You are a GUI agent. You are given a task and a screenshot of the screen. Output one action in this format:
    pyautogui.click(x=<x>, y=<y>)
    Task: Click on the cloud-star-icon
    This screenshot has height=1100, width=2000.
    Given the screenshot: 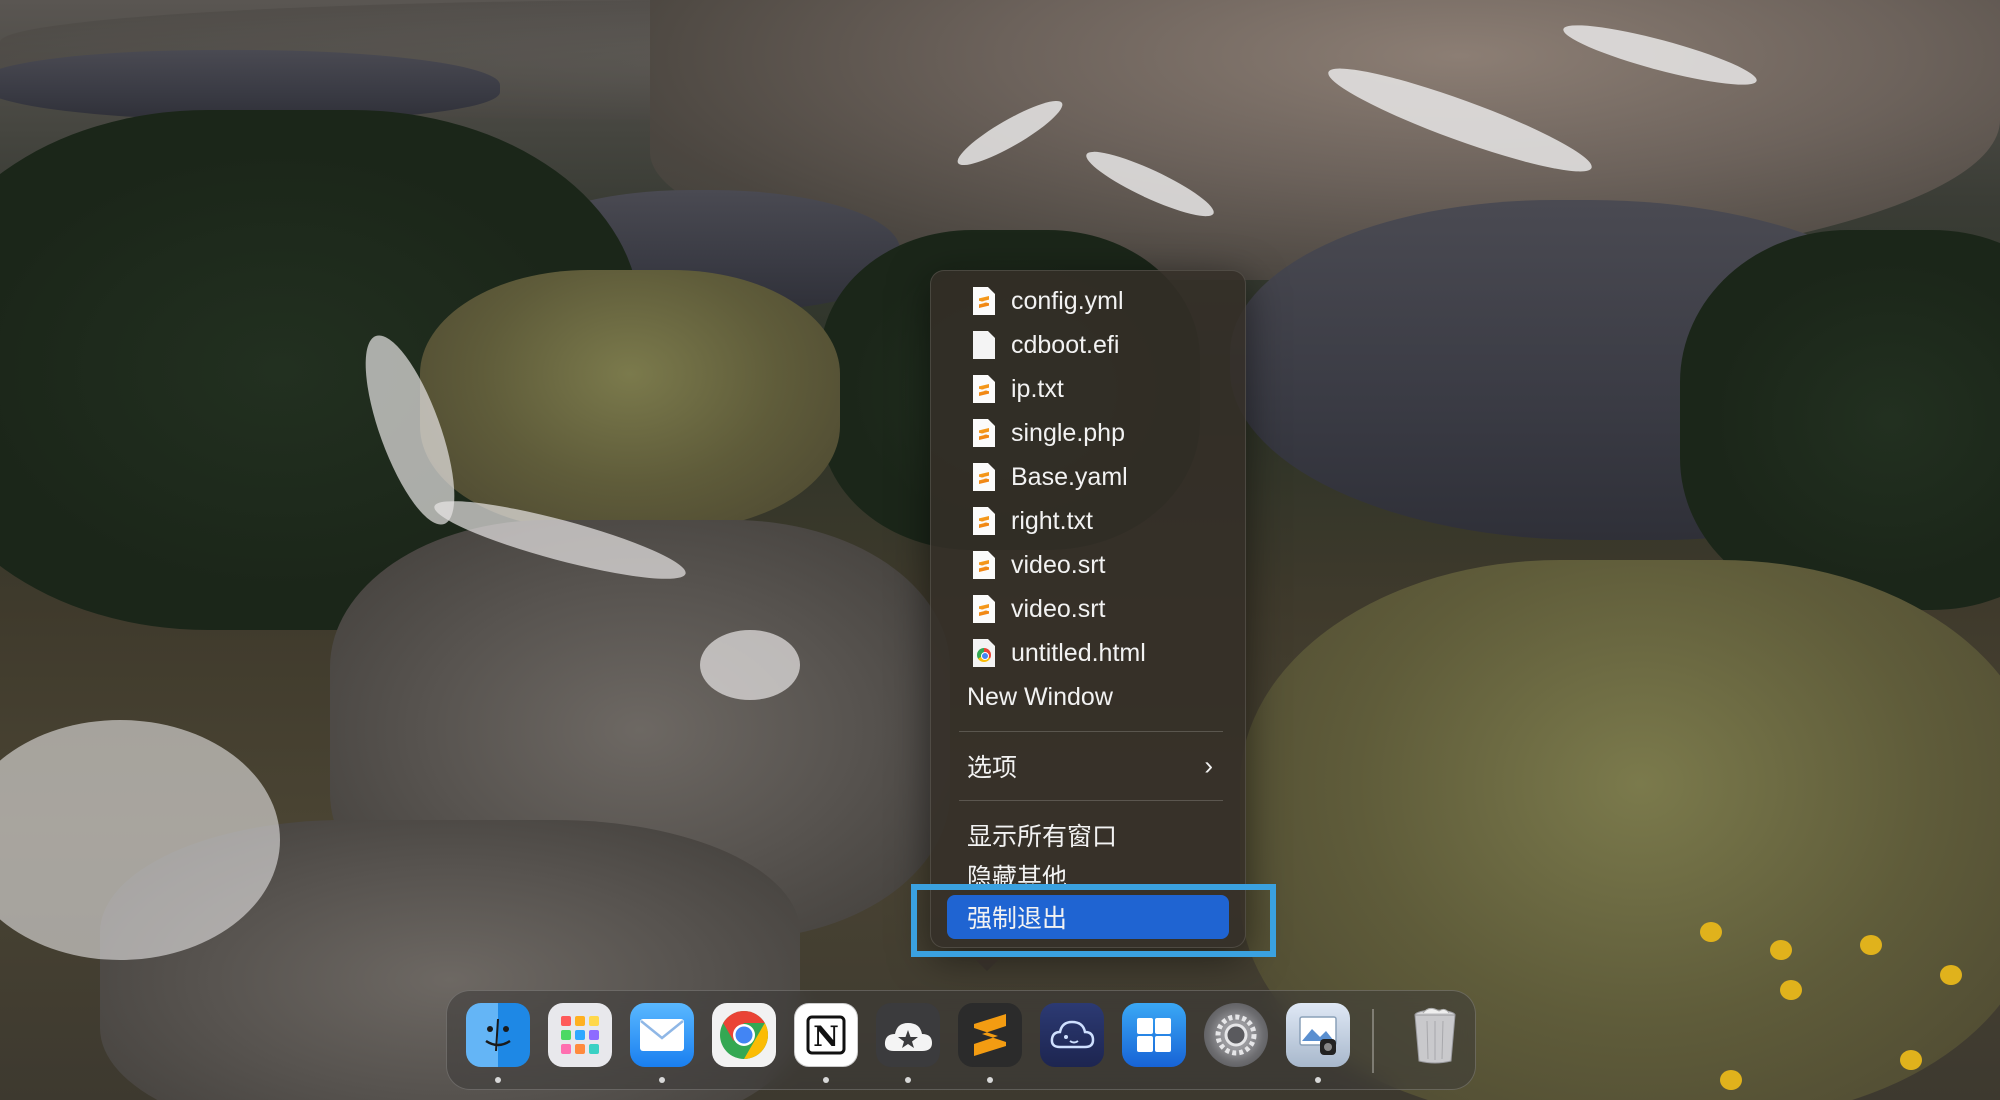 What is the action you would take?
    pyautogui.click(x=908, y=1035)
    